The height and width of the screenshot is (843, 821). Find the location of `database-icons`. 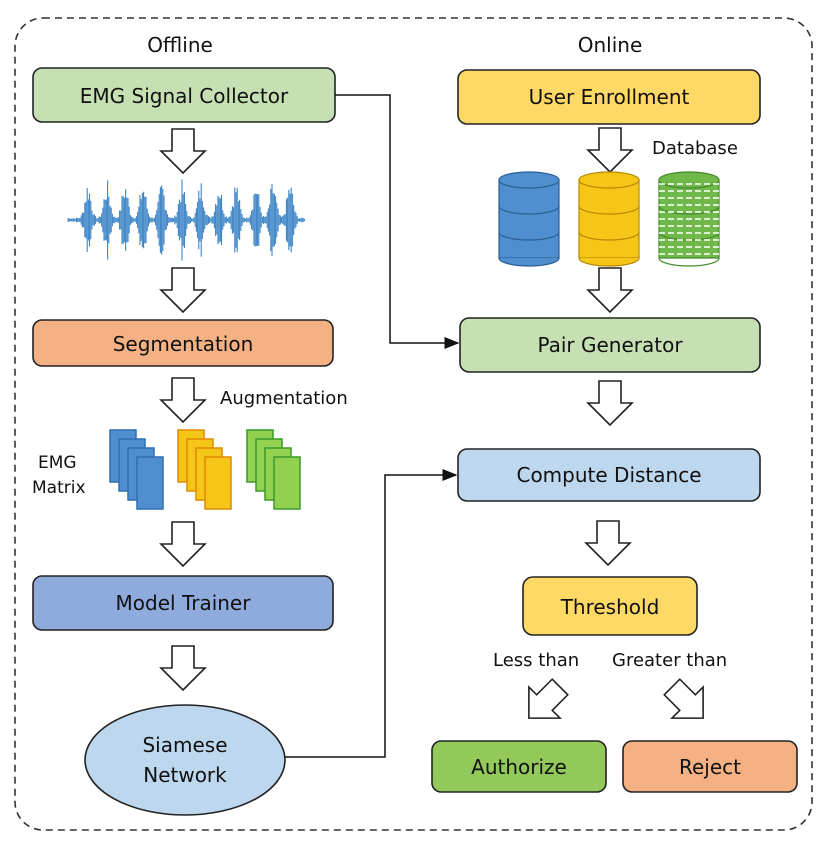

database-icons is located at coordinates (609, 219).